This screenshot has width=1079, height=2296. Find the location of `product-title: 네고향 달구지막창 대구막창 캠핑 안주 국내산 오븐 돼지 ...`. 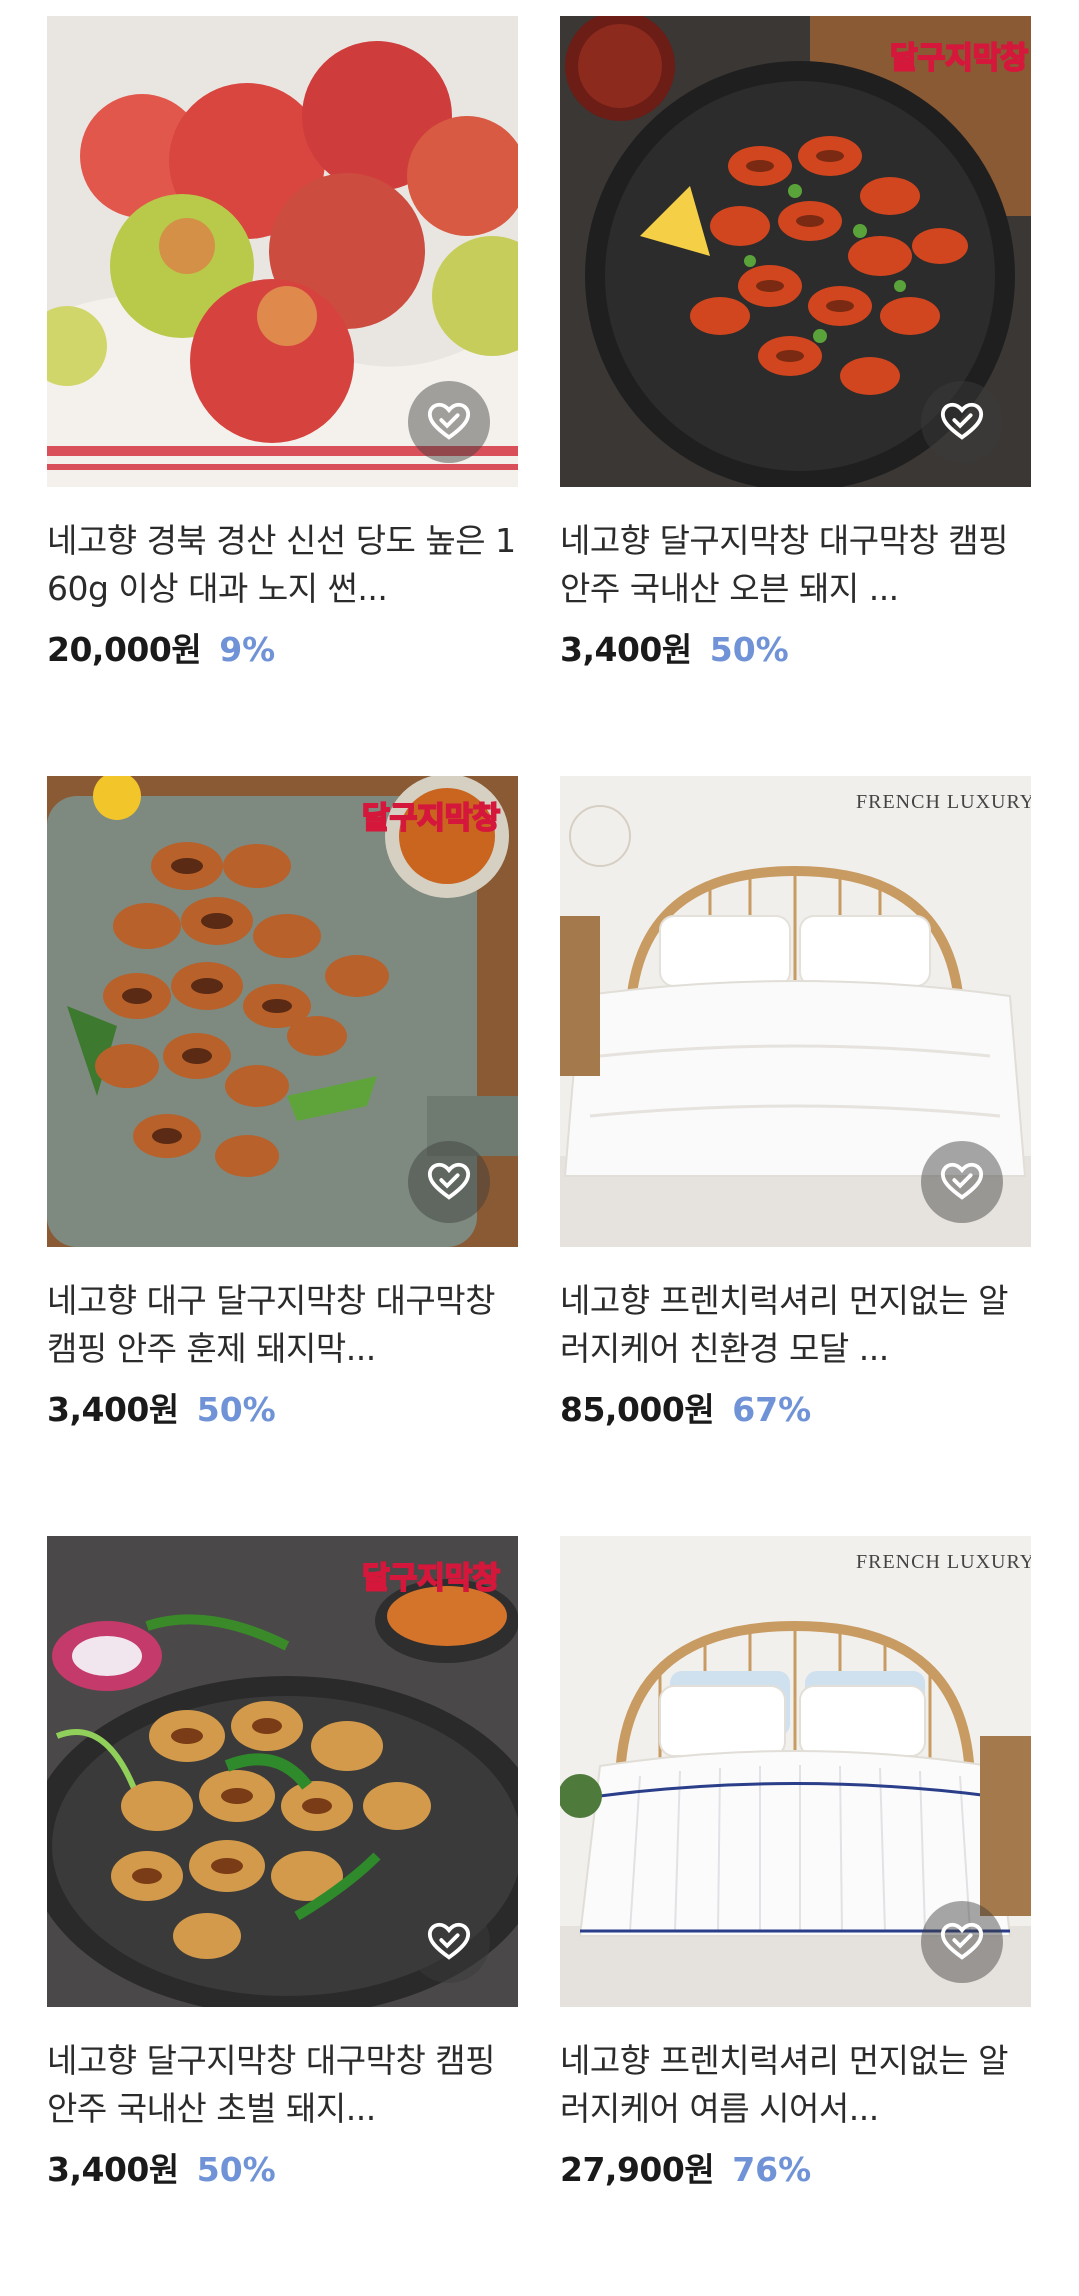

product-title: 네고향 달구지막창 대구막창 캠핑 안주 국내산 오븐 돼지 ... is located at coordinates (795, 565).